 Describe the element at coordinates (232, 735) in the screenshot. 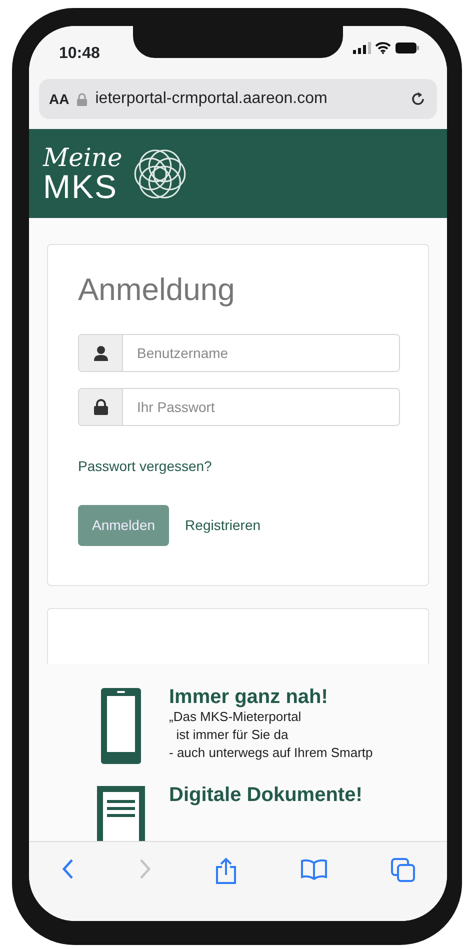

I see `feature-text: ist immer für Sie da` at that location.